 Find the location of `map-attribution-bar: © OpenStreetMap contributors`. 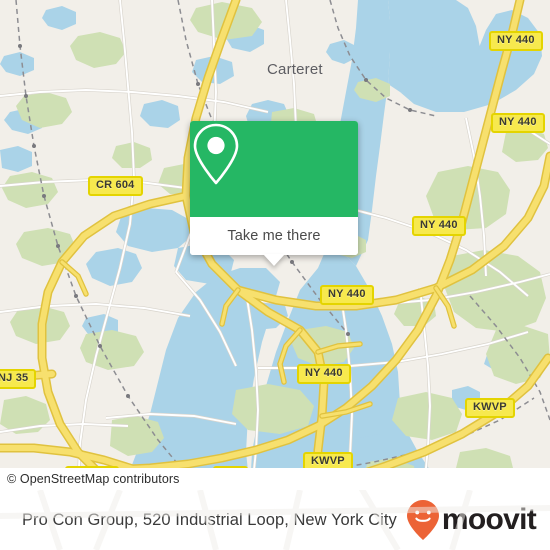

map-attribution-bar: © OpenStreetMap contributors is located at coordinates (275, 479).